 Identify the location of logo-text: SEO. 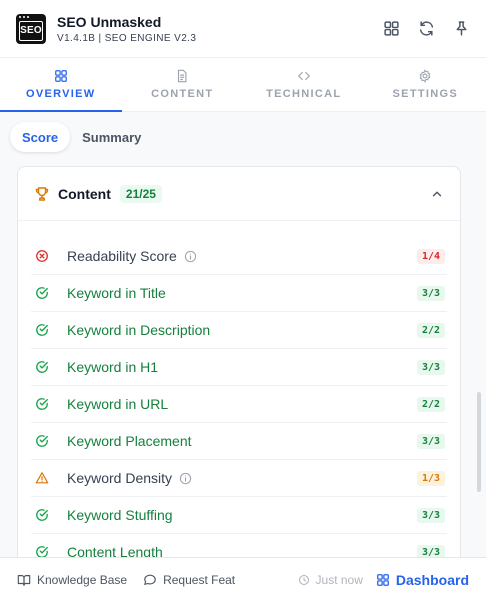
(31, 30).